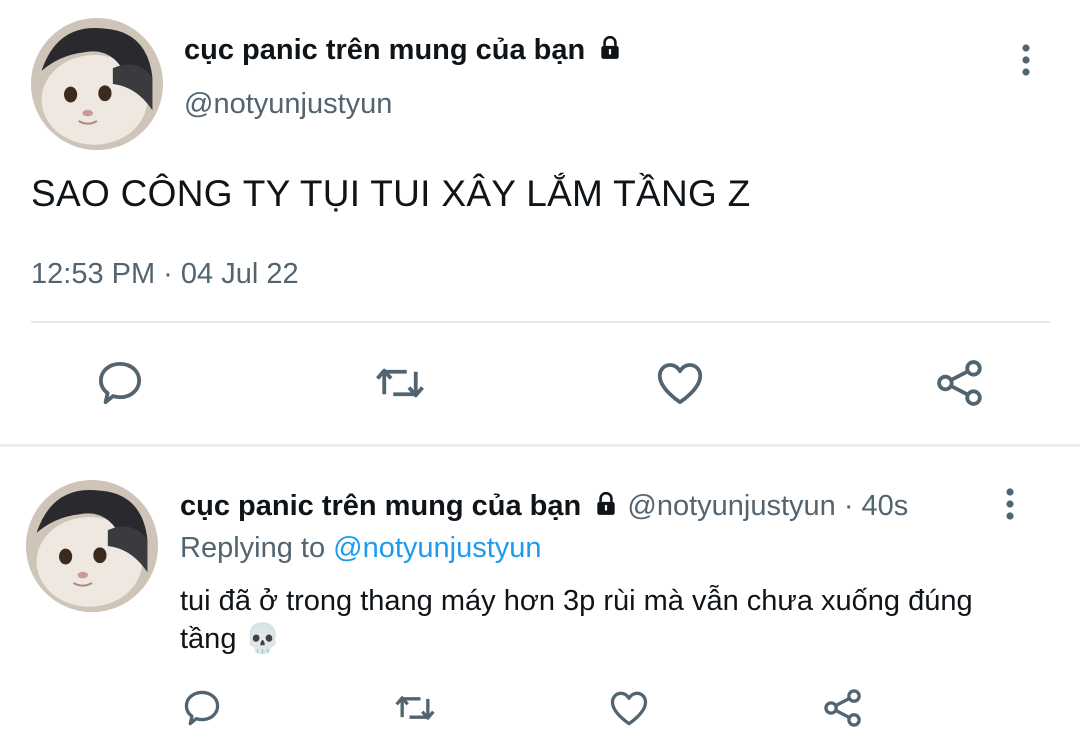  I want to click on user-handle: @notyunjustyun, so click(288, 104).